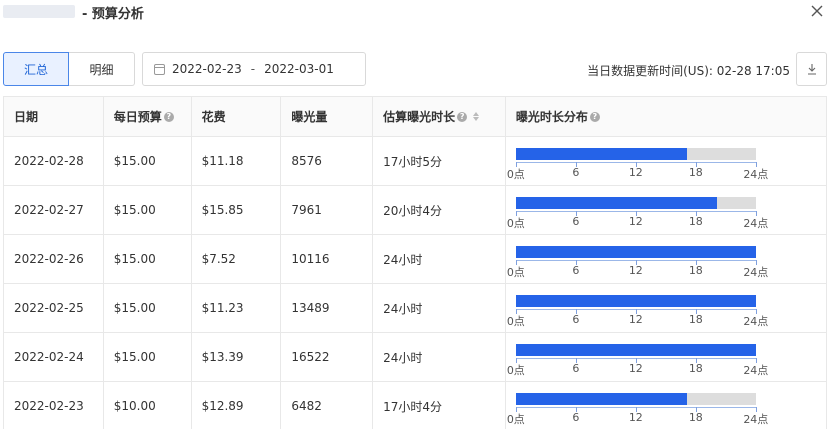  Describe the element at coordinates (102, 69) in the screenshot. I see `tab-detail: 明细` at that location.